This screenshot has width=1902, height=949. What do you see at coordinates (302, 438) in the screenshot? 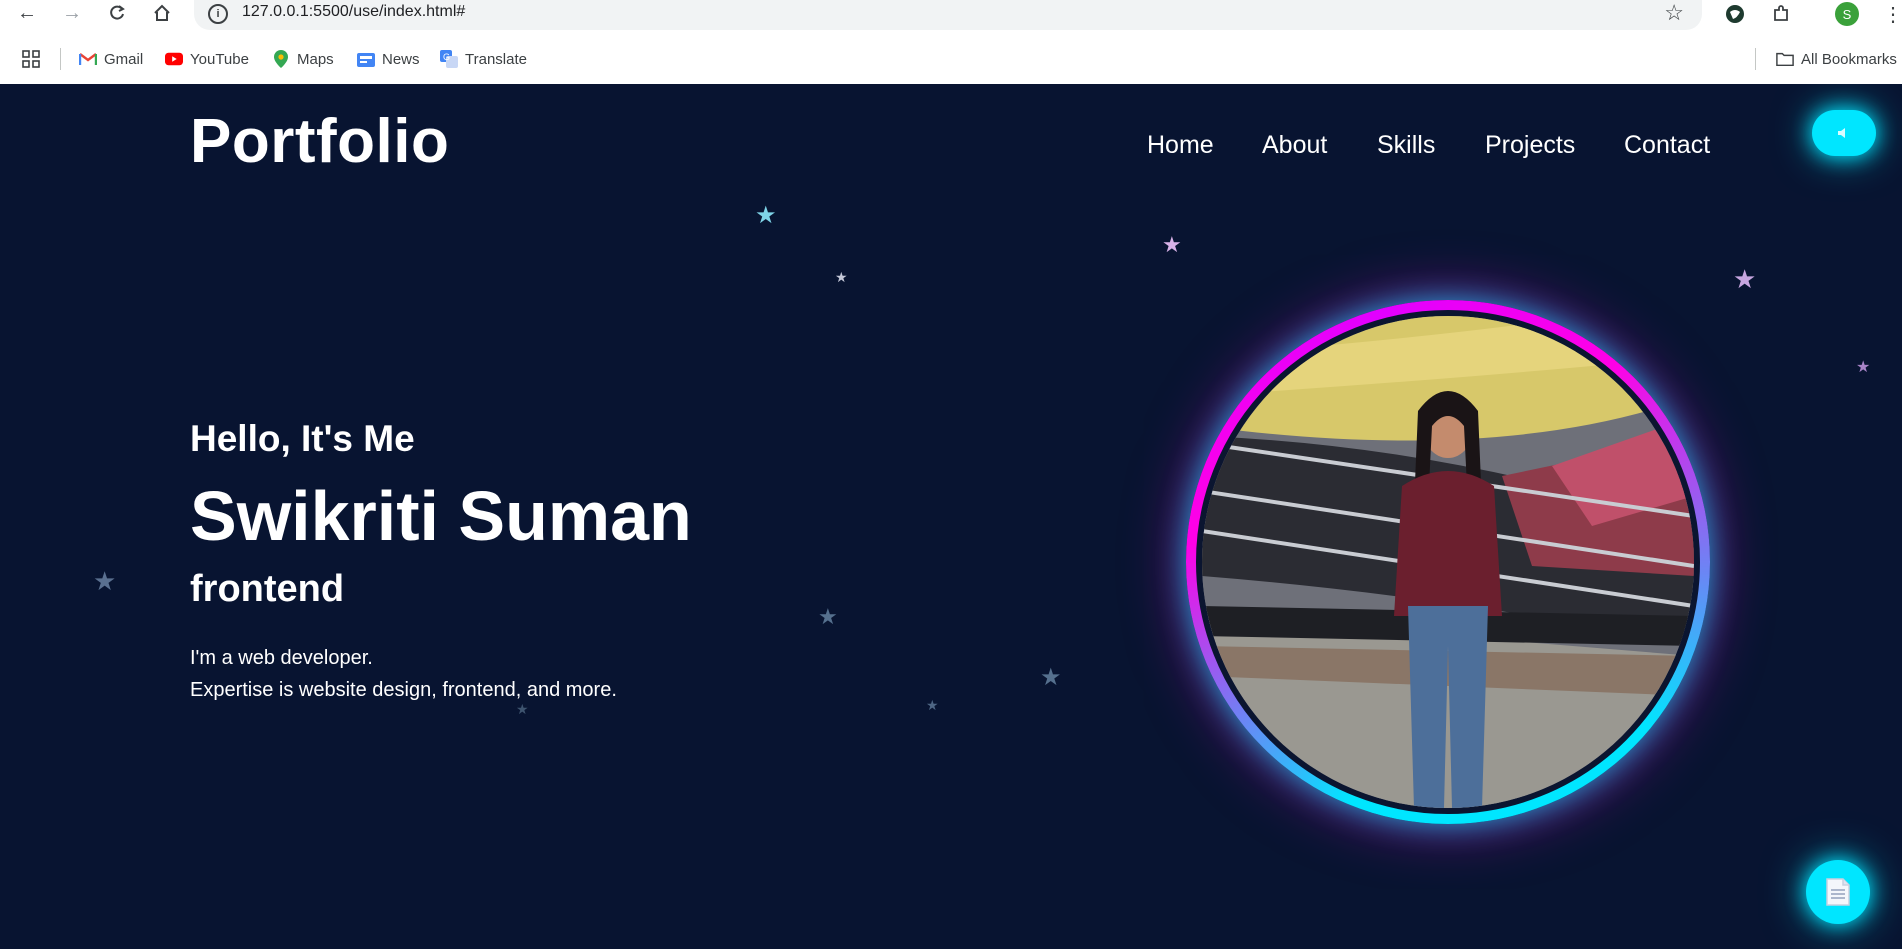
I see `hero-greeting: Hello, It's Me` at bounding box center [302, 438].